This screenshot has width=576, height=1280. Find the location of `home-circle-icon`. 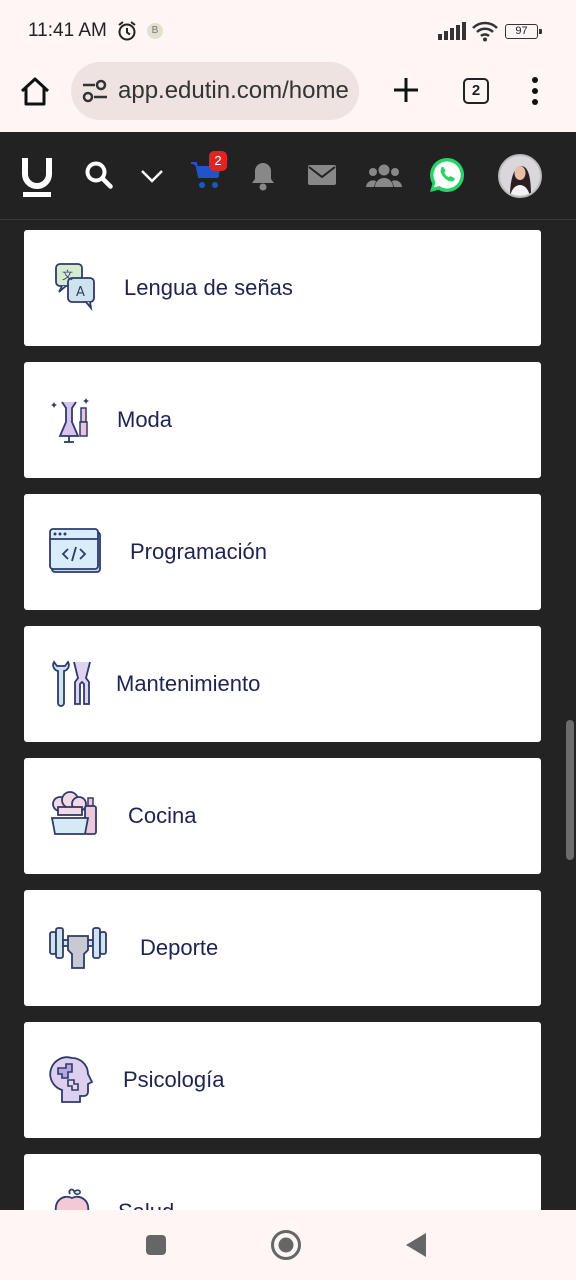

home-circle-icon is located at coordinates (286, 1247).